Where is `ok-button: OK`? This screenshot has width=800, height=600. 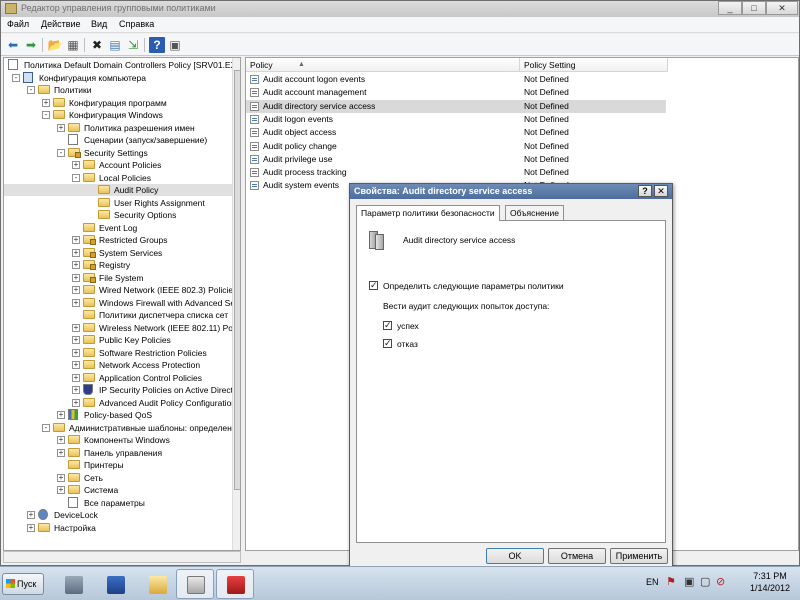
ok-button: OK is located at coordinates (515, 556).